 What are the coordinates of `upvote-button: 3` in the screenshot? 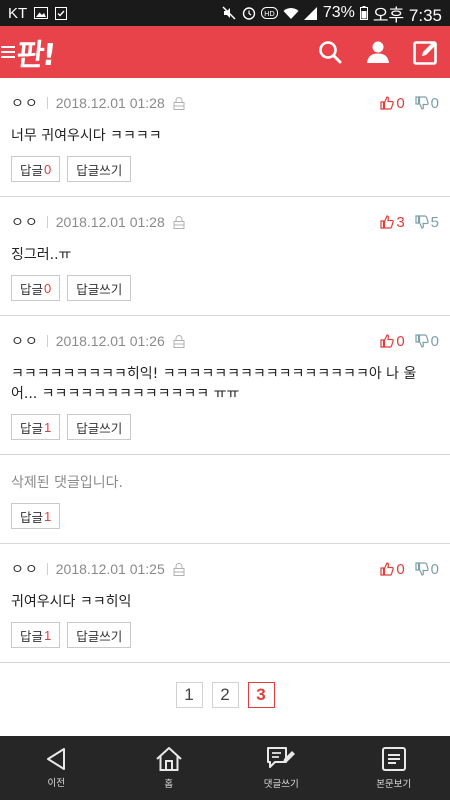 It's located at (392, 222).